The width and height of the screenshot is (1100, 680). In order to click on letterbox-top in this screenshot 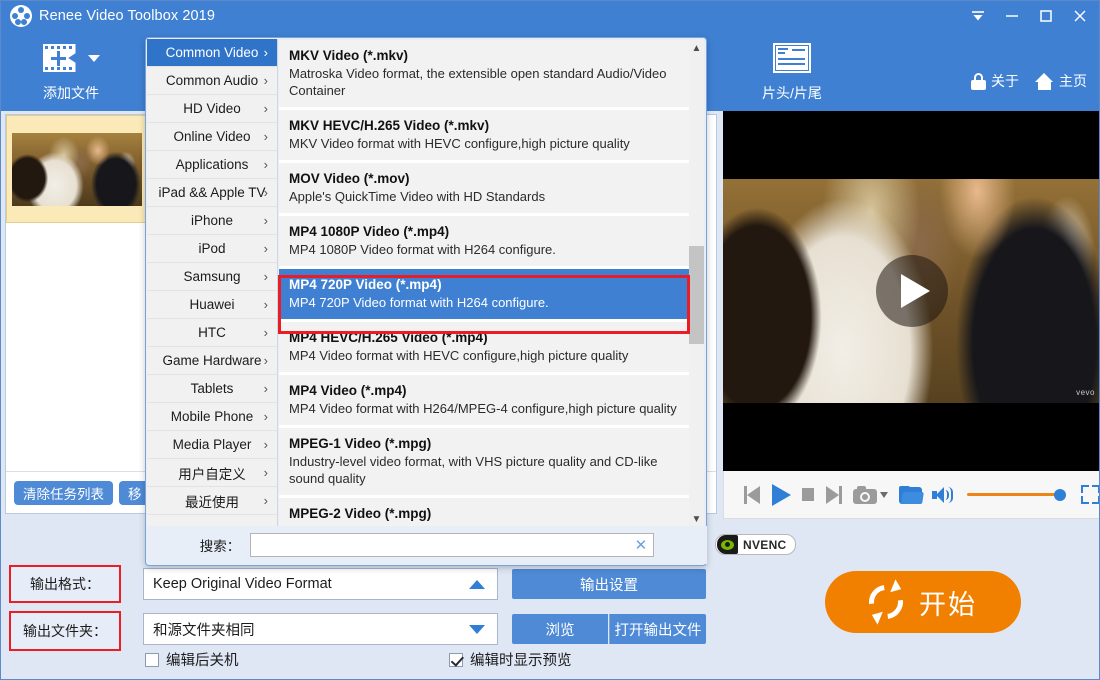, I will do `click(911, 145)`.